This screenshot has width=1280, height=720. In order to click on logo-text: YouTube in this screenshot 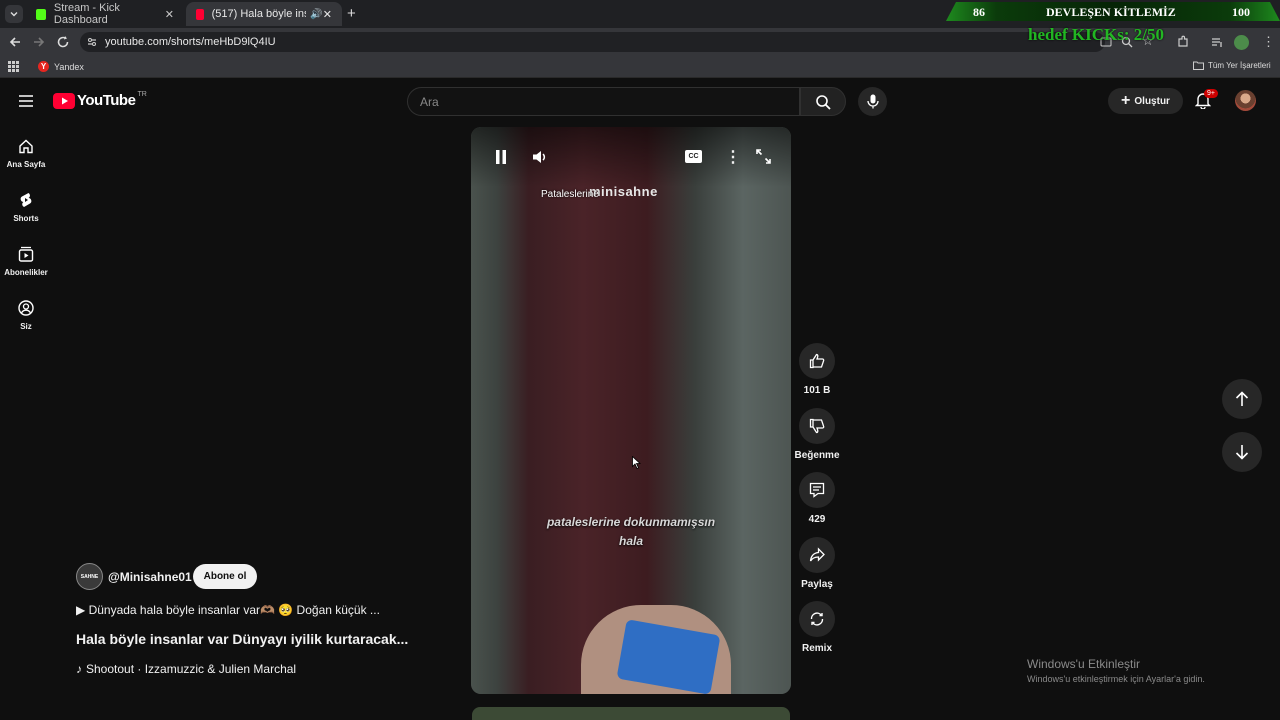, I will do `click(106, 100)`.